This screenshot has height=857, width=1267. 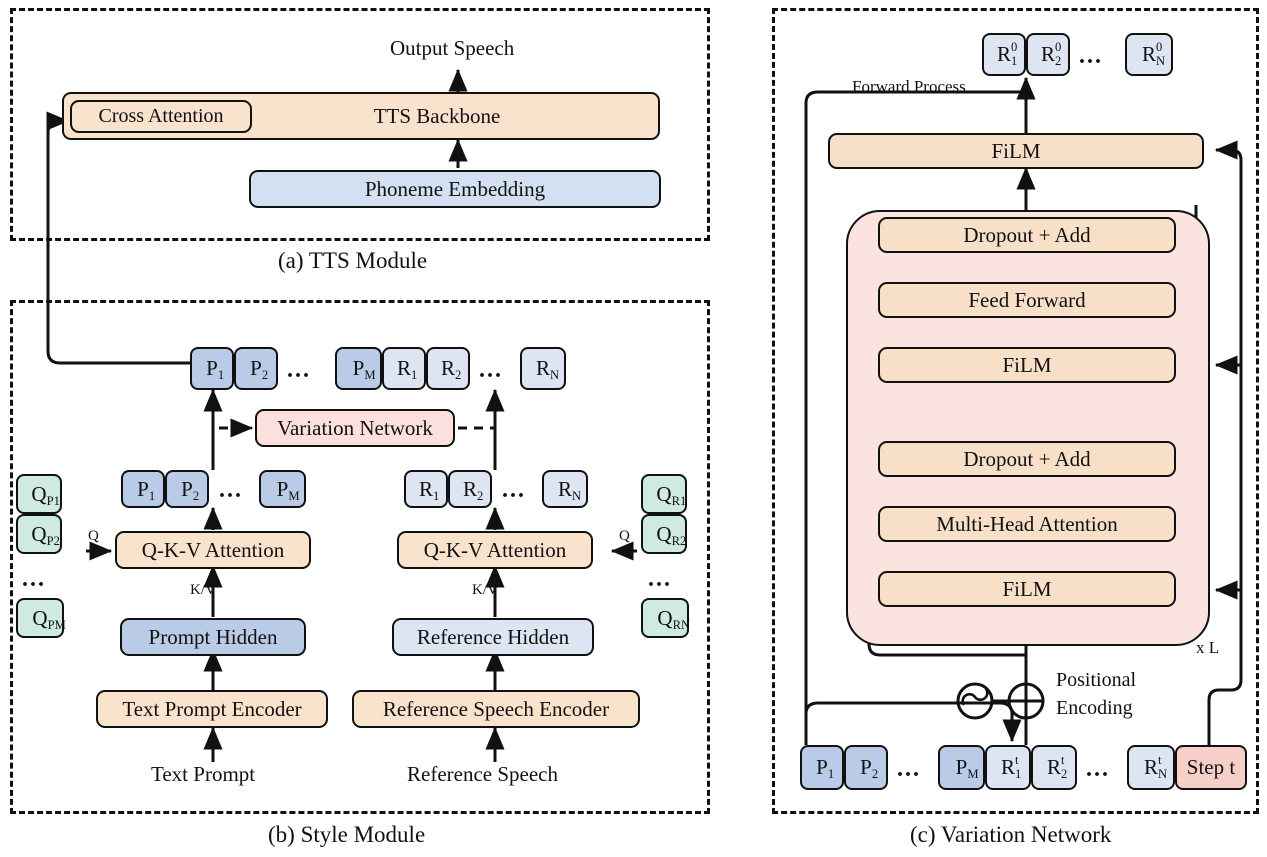 What do you see at coordinates (56, 624) in the screenshot?
I see `query-token-QPM-sub: PM` at bounding box center [56, 624].